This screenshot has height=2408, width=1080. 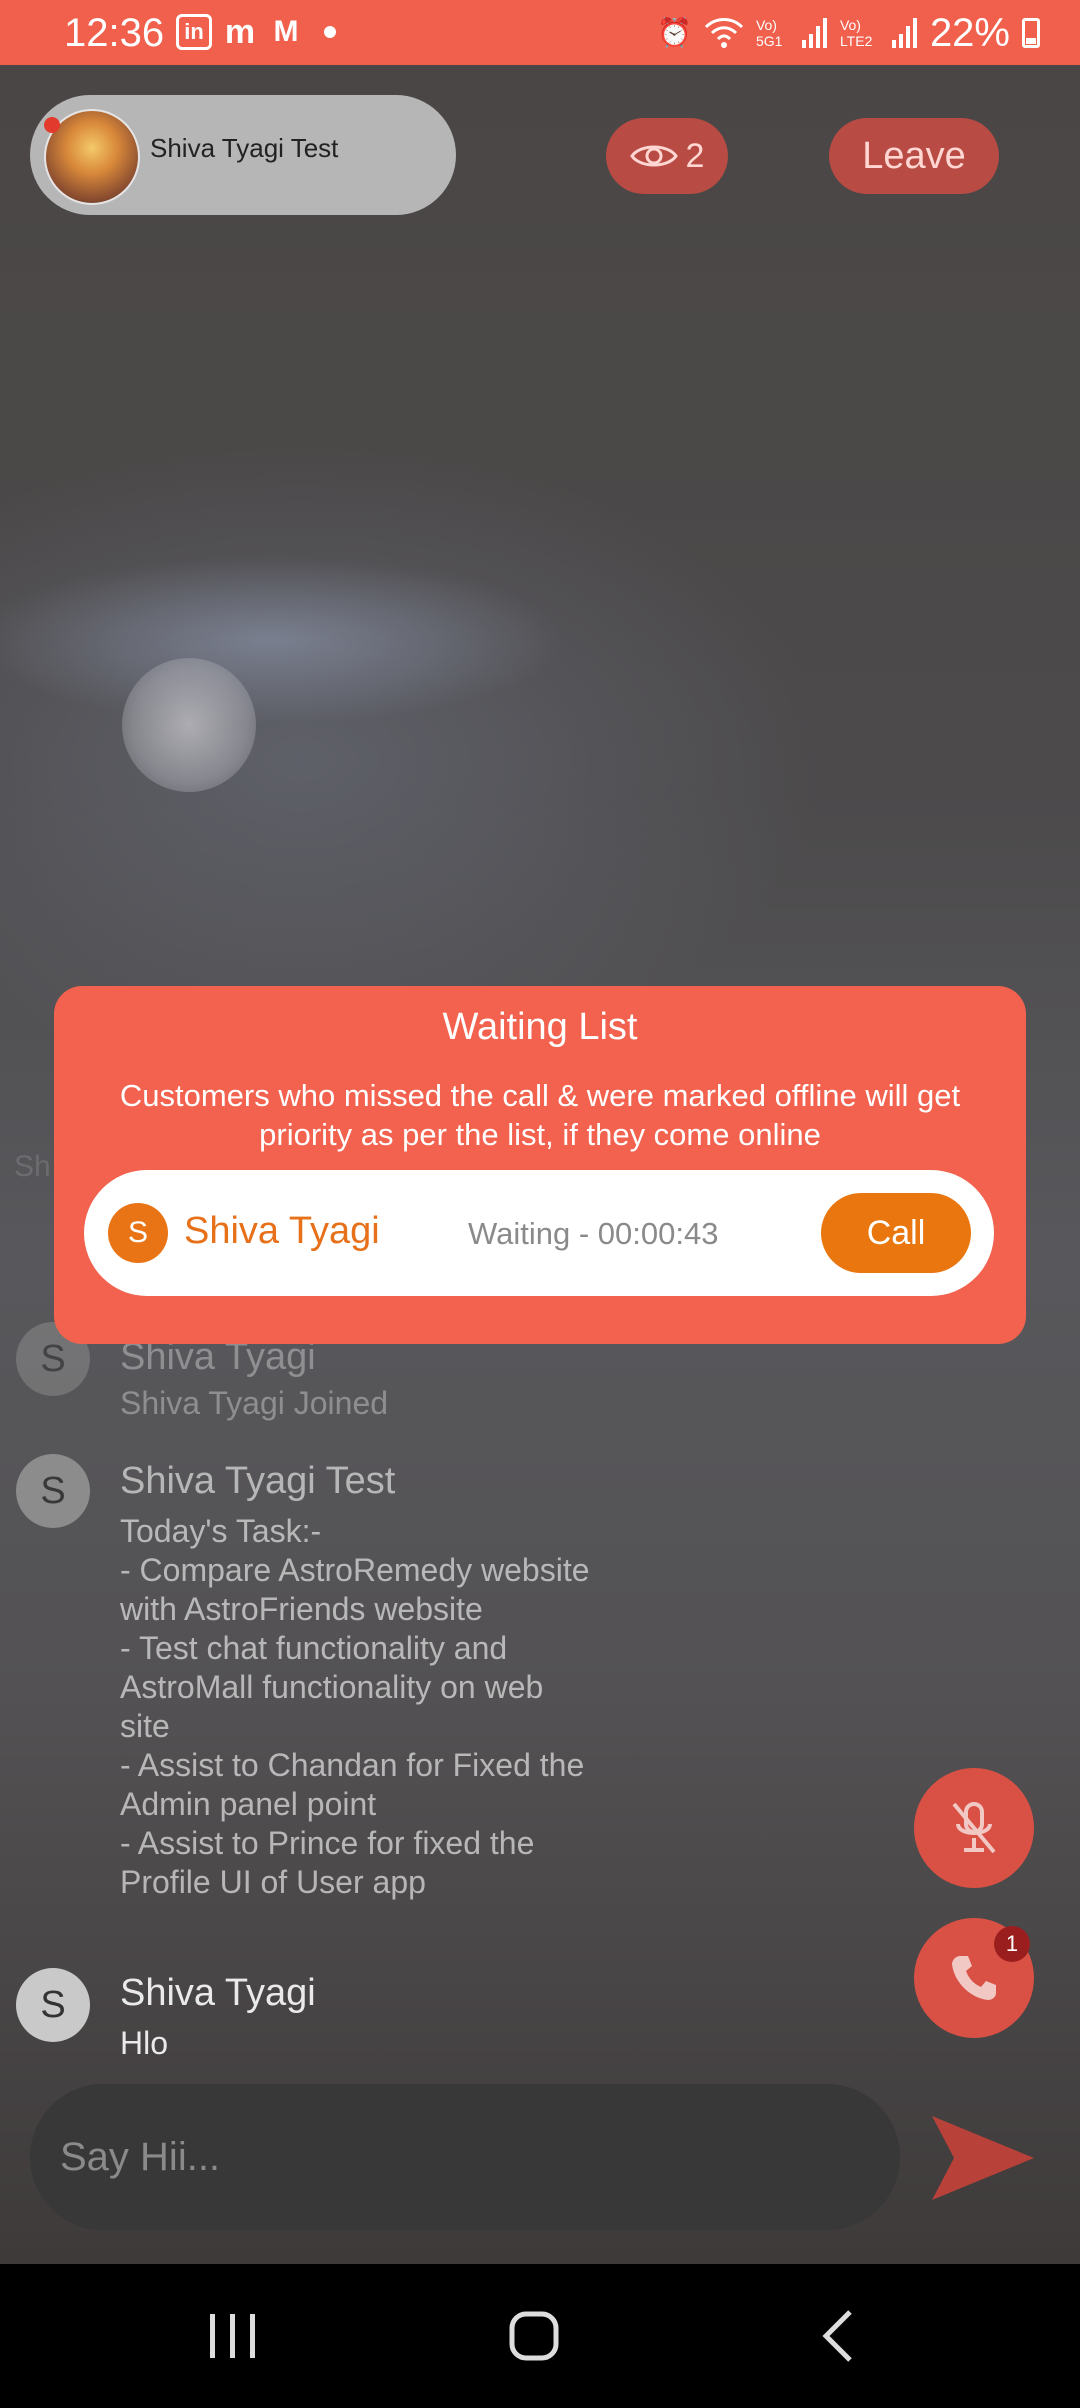 I want to click on viewer-count-button: 2, so click(x=667, y=156).